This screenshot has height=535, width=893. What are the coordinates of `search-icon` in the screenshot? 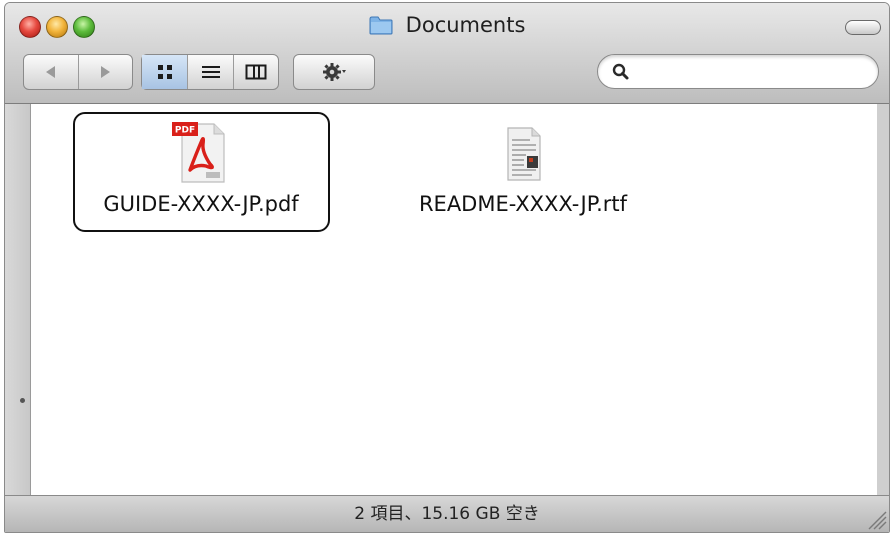 It's located at (620, 71).